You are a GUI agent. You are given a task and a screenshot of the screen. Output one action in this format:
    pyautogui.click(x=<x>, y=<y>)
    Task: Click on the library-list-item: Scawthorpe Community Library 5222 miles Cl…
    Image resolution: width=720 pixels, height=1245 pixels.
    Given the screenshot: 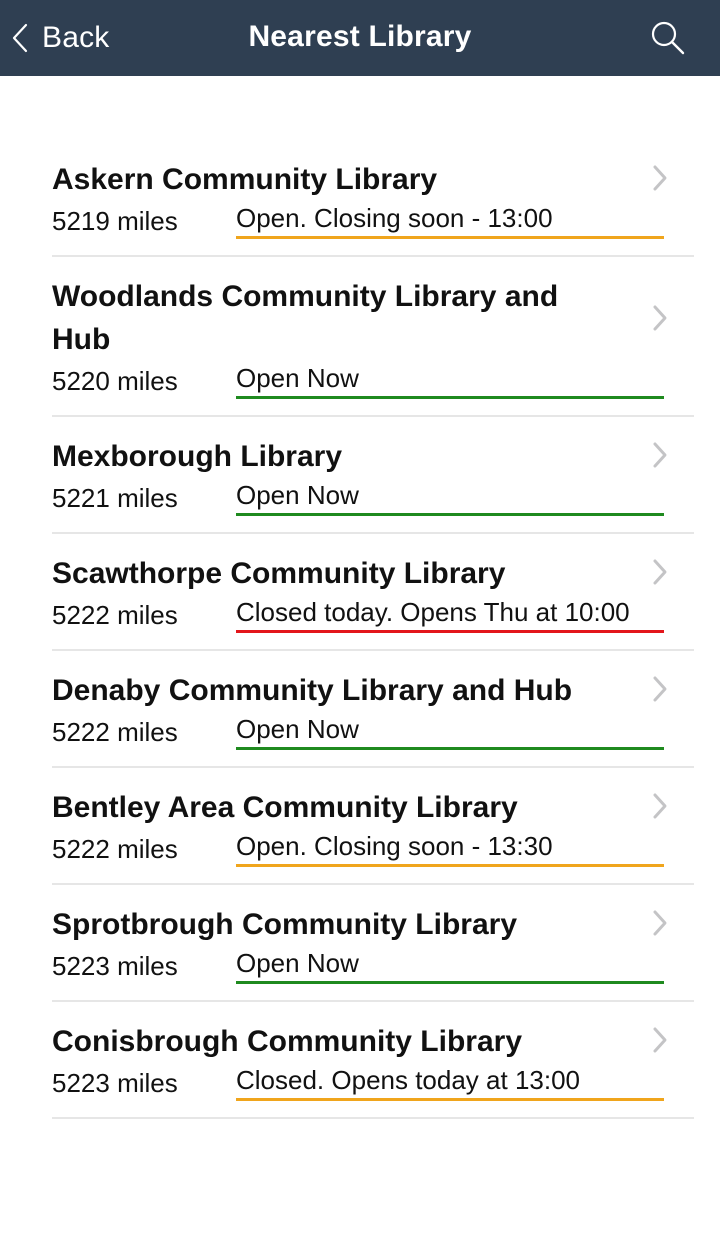 What is the action you would take?
    pyautogui.click(x=373, y=592)
    